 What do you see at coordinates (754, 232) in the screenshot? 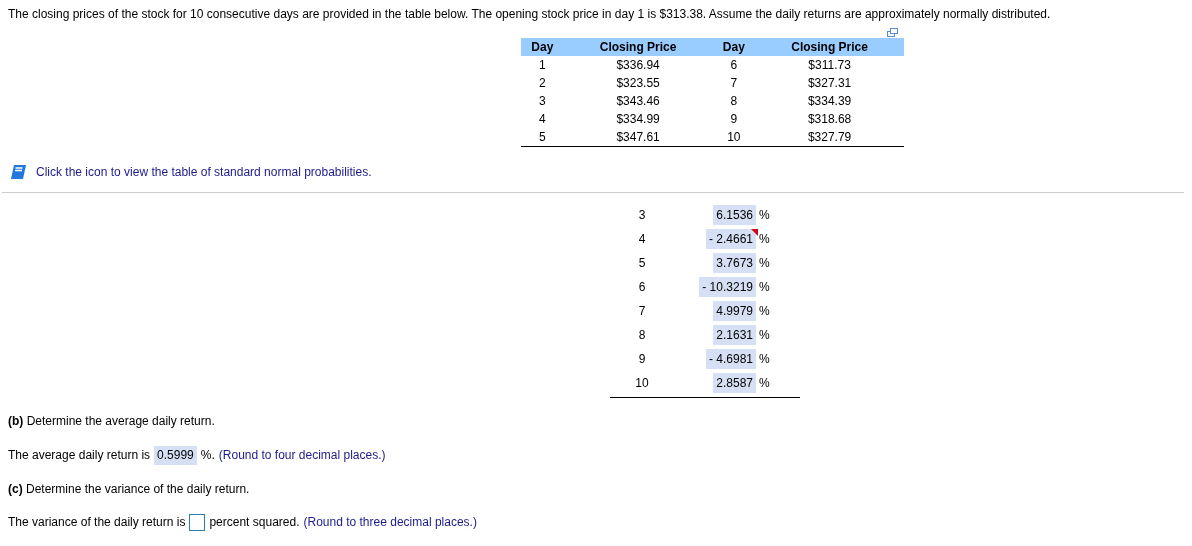
I see `error-flag-icon` at bounding box center [754, 232].